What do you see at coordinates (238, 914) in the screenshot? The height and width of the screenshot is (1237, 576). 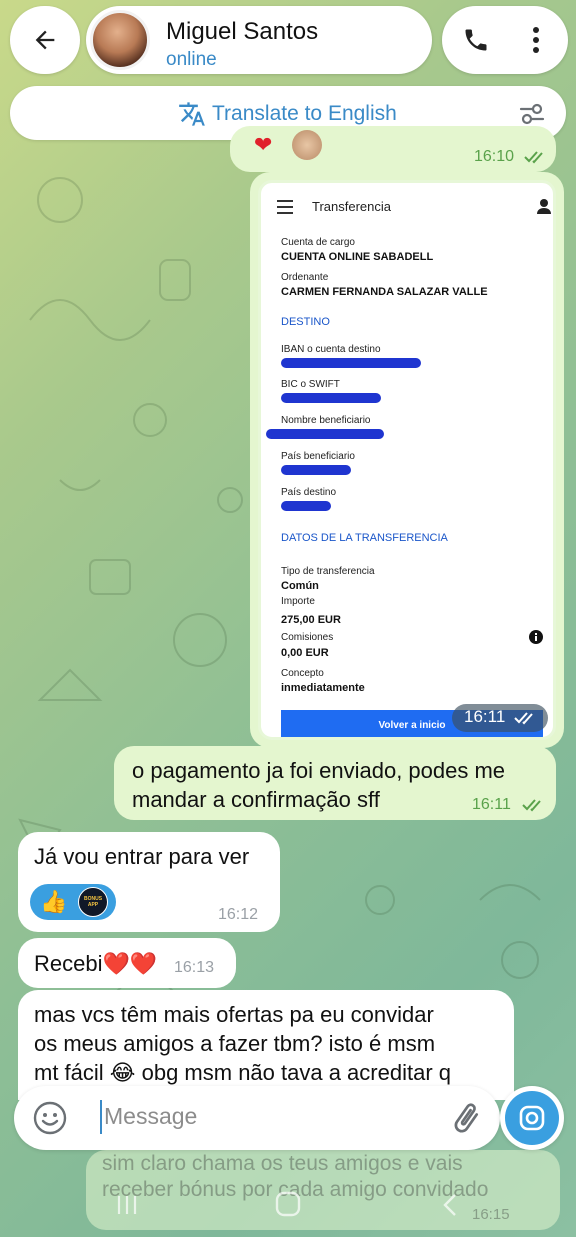 I see `message-time: 16:12` at bounding box center [238, 914].